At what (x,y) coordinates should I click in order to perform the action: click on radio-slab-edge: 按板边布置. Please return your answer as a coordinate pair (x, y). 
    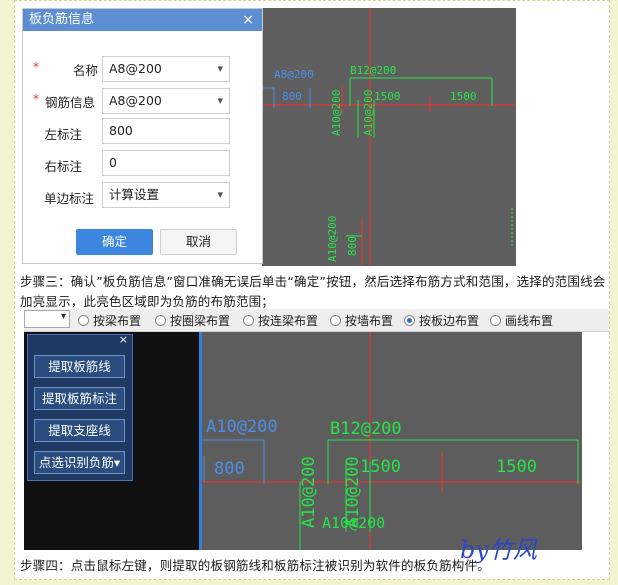
    Looking at the image, I should click on (441, 320).